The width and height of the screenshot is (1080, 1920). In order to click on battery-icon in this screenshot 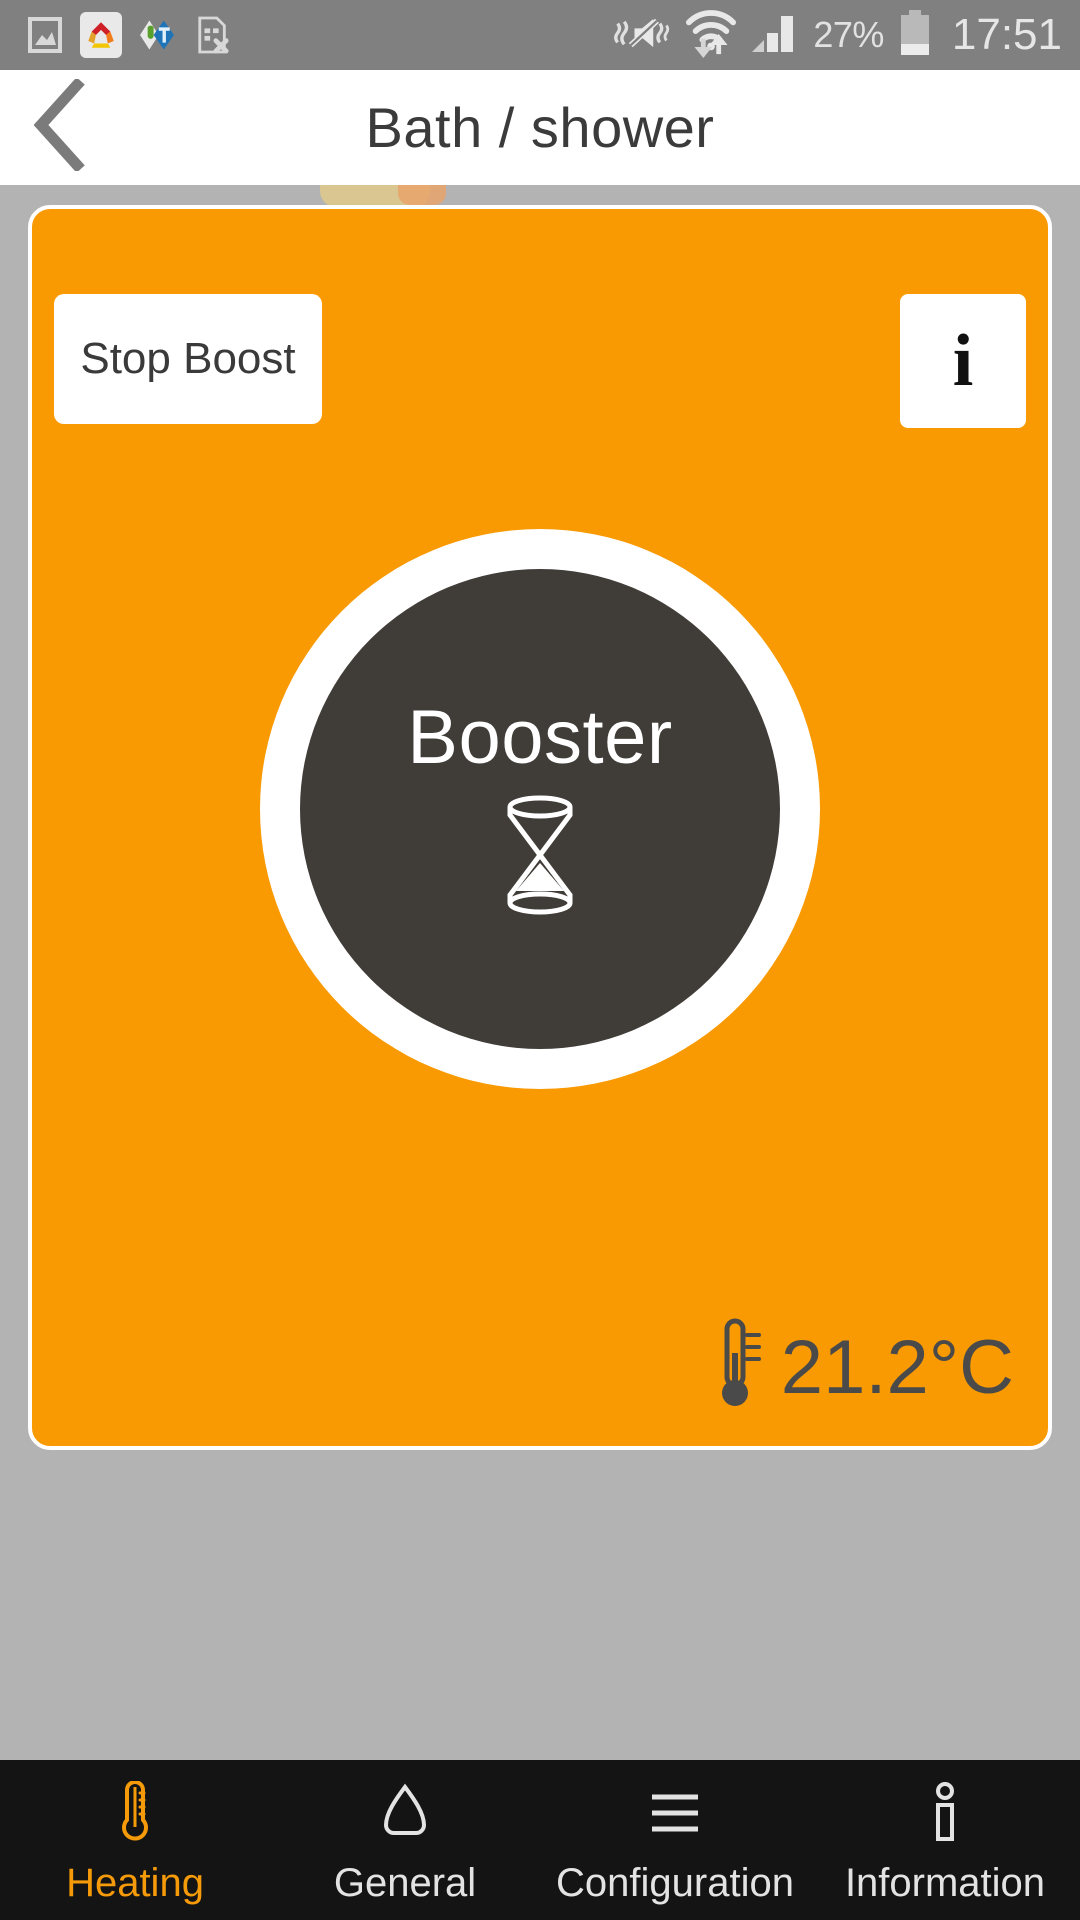, I will do `click(915, 35)`.